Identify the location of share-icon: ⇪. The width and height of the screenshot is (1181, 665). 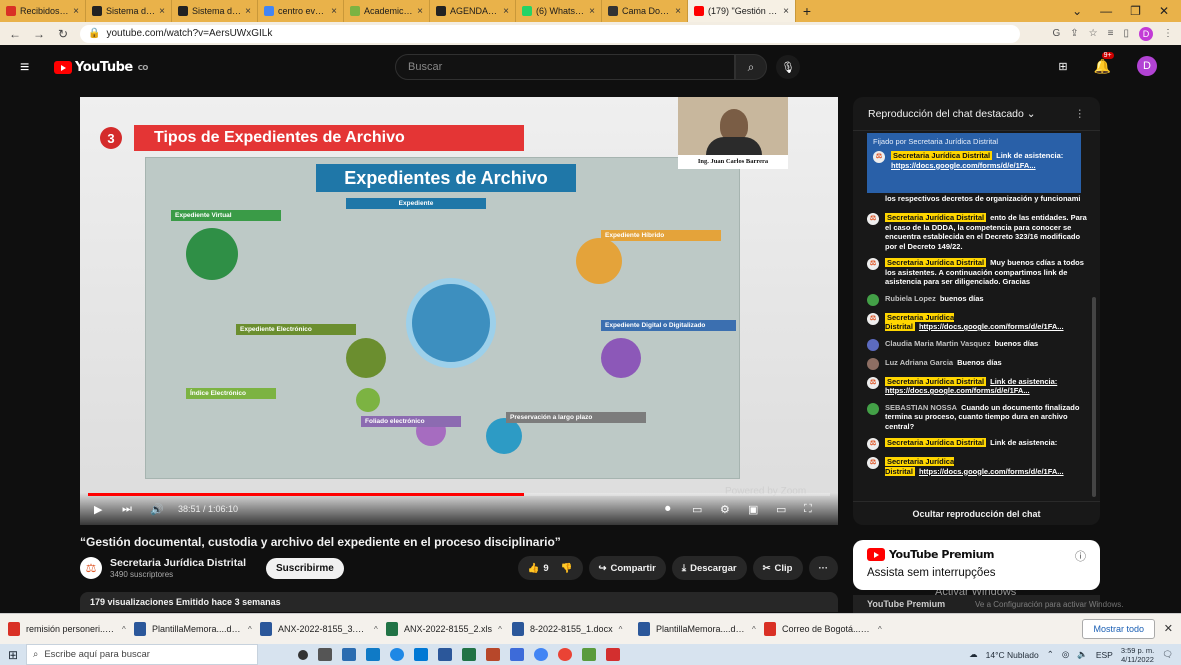
(1074, 33).